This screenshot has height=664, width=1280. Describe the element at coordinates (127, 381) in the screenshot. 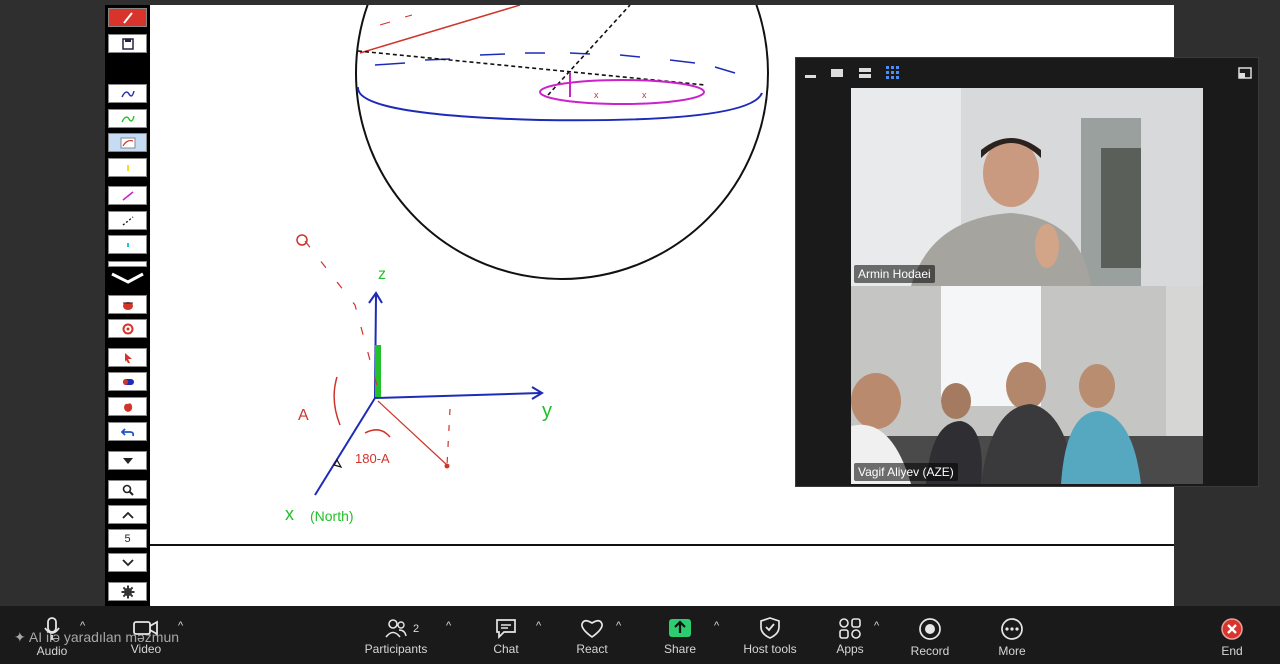

I see `clear-icon` at that location.